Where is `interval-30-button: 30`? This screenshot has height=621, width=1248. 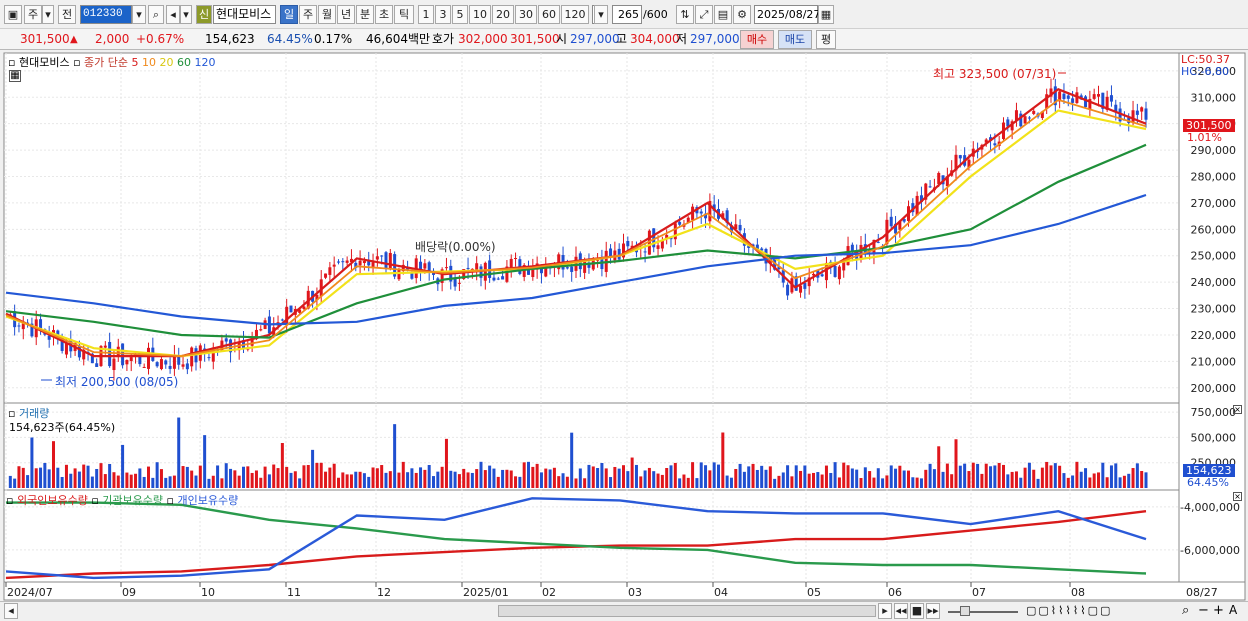 interval-30-button: 30 is located at coordinates (526, 14).